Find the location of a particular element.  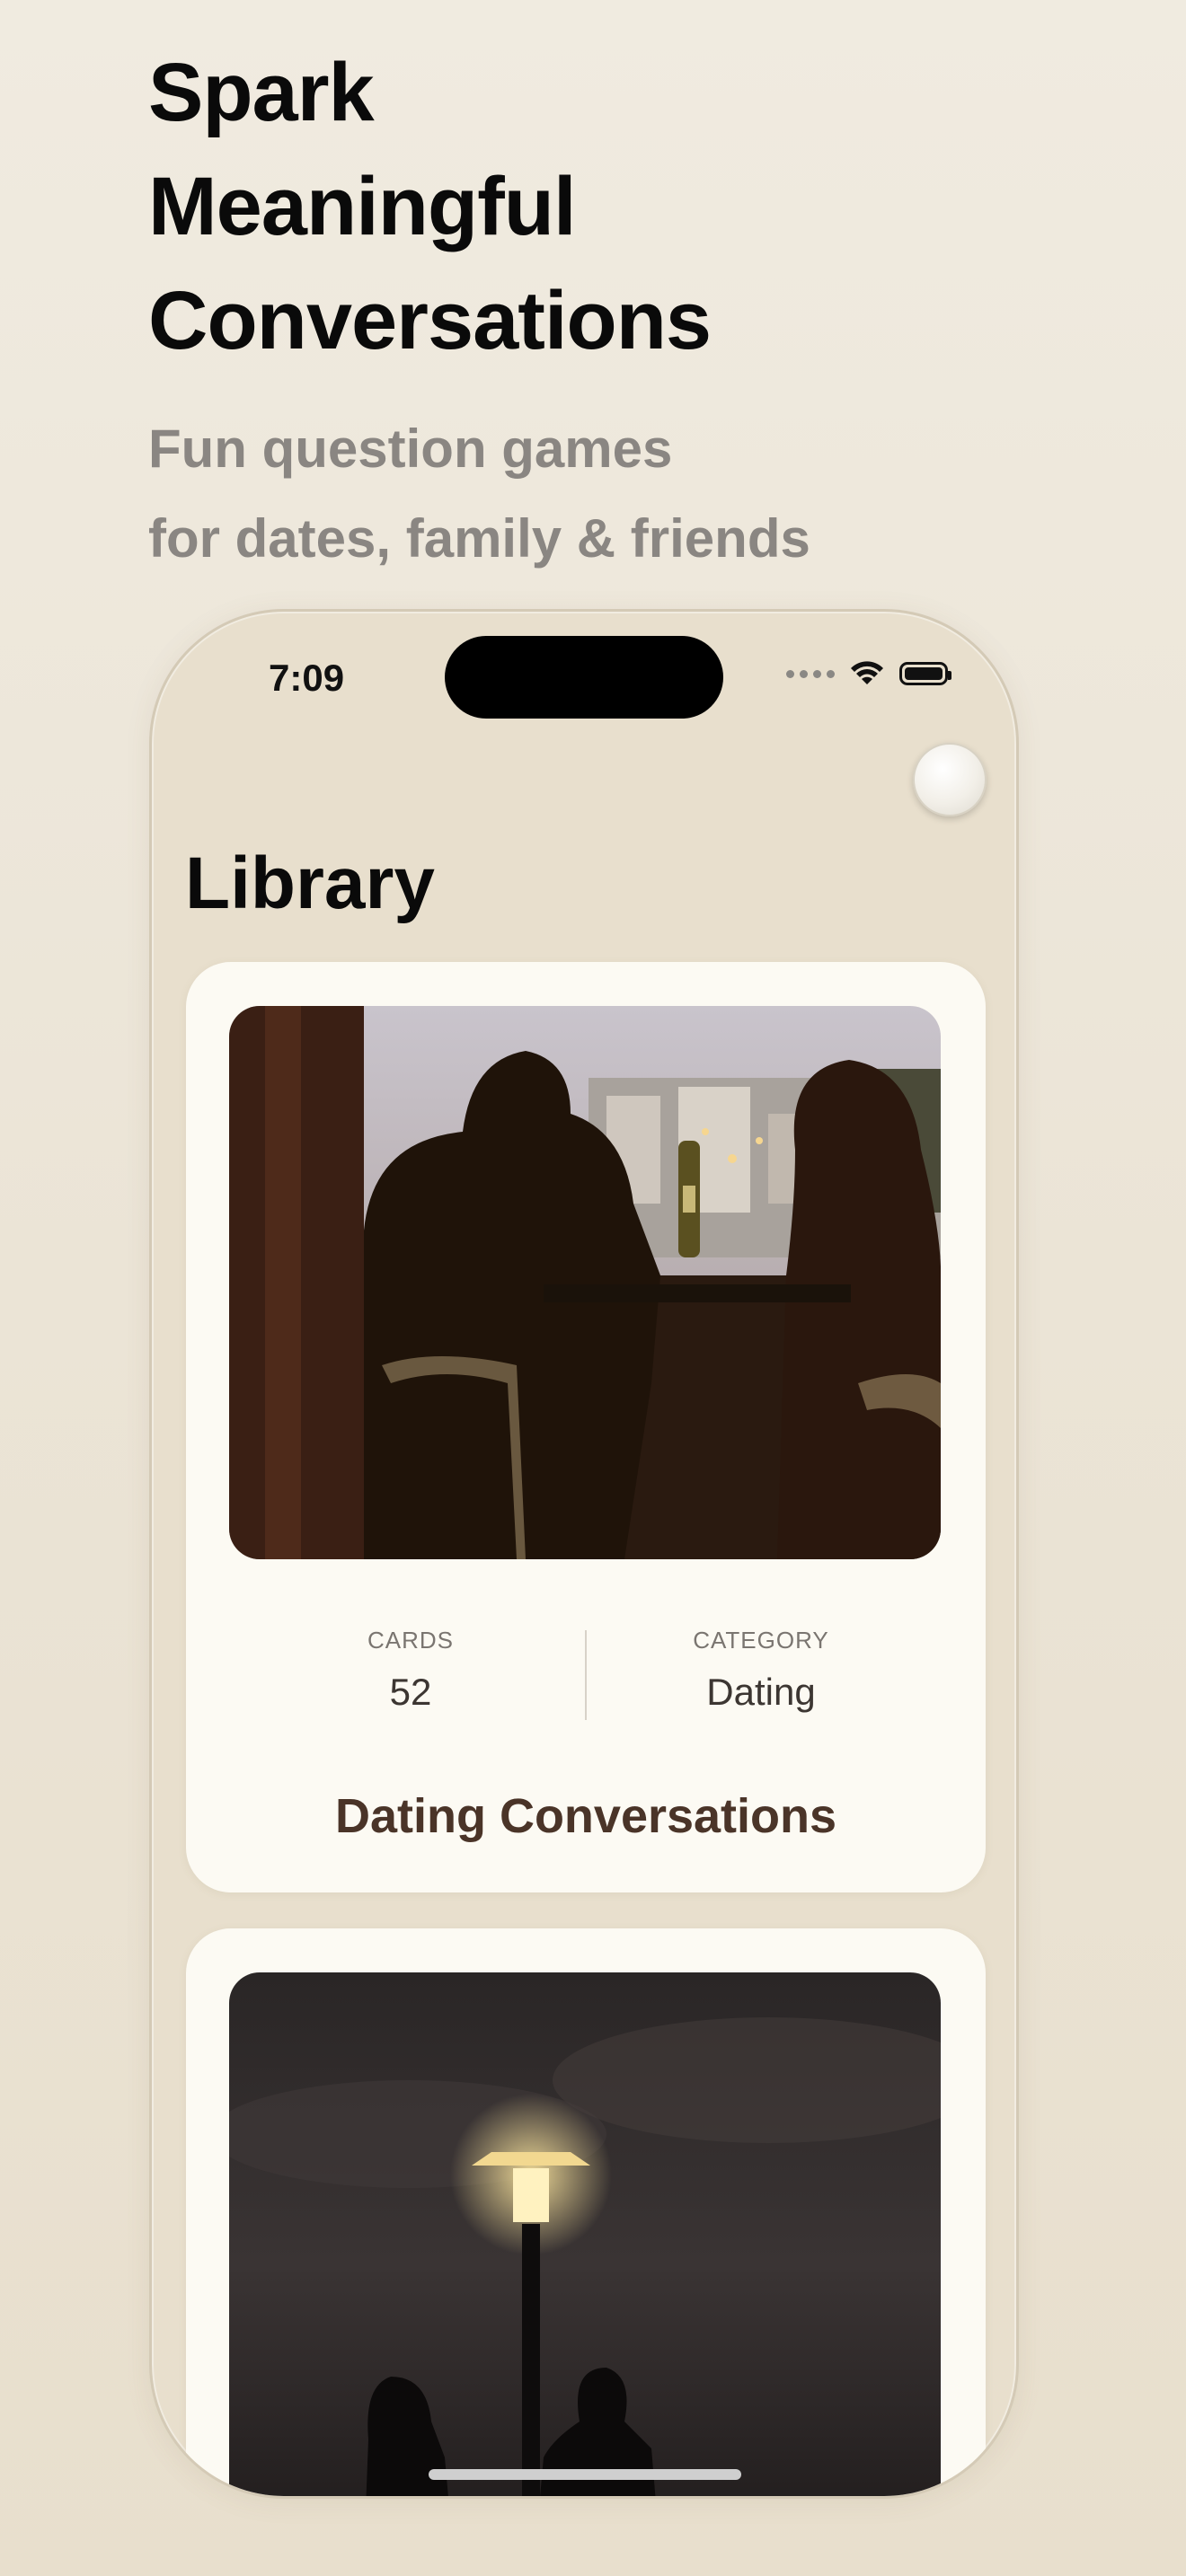

streetlamp-night-photo is located at coordinates (585, 2234).